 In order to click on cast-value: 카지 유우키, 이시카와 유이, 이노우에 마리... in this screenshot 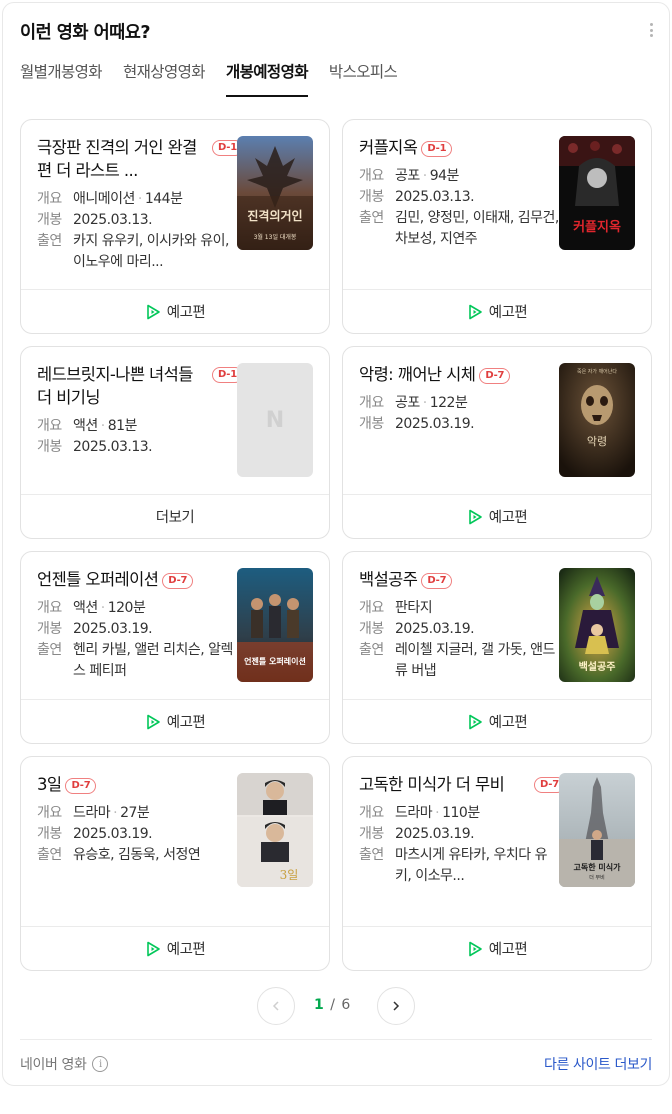, I will do `click(151, 251)`.